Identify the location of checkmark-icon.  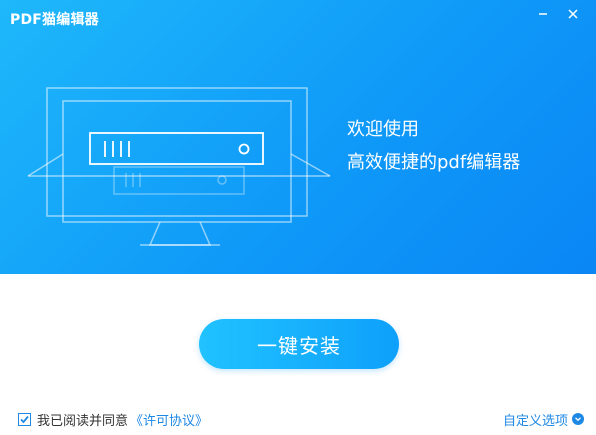
(24, 419).